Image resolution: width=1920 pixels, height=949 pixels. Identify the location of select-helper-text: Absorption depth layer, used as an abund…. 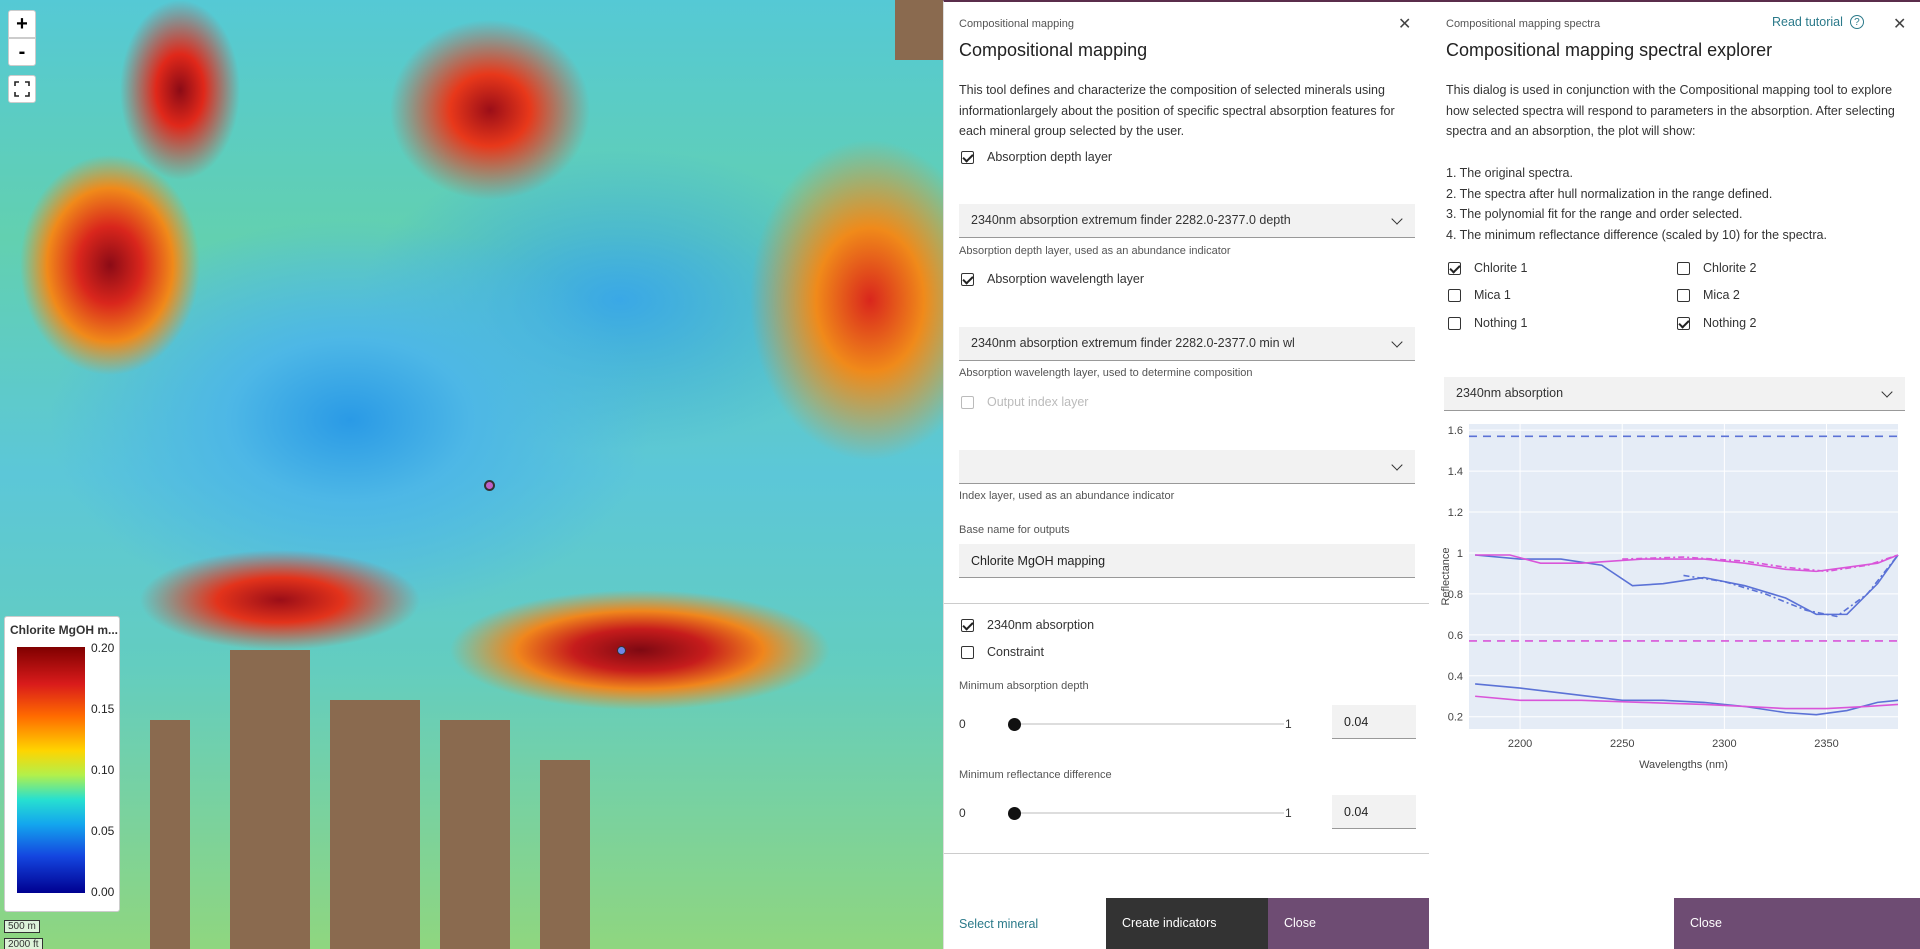
(1095, 251).